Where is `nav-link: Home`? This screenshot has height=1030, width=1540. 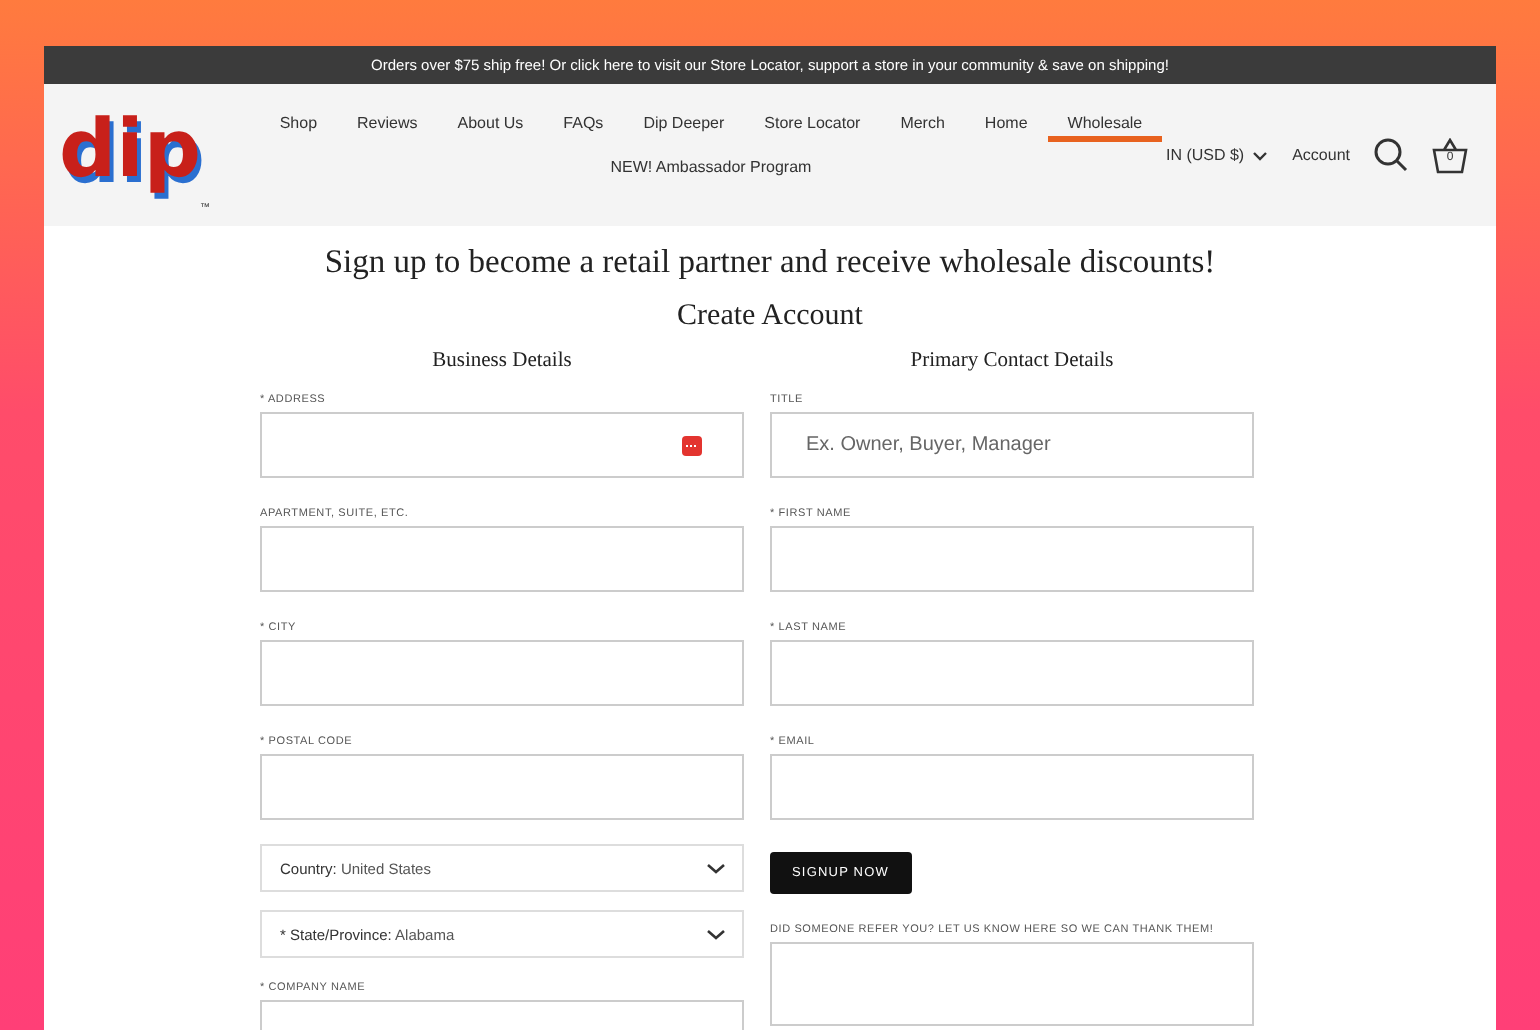 nav-link: Home is located at coordinates (1006, 125).